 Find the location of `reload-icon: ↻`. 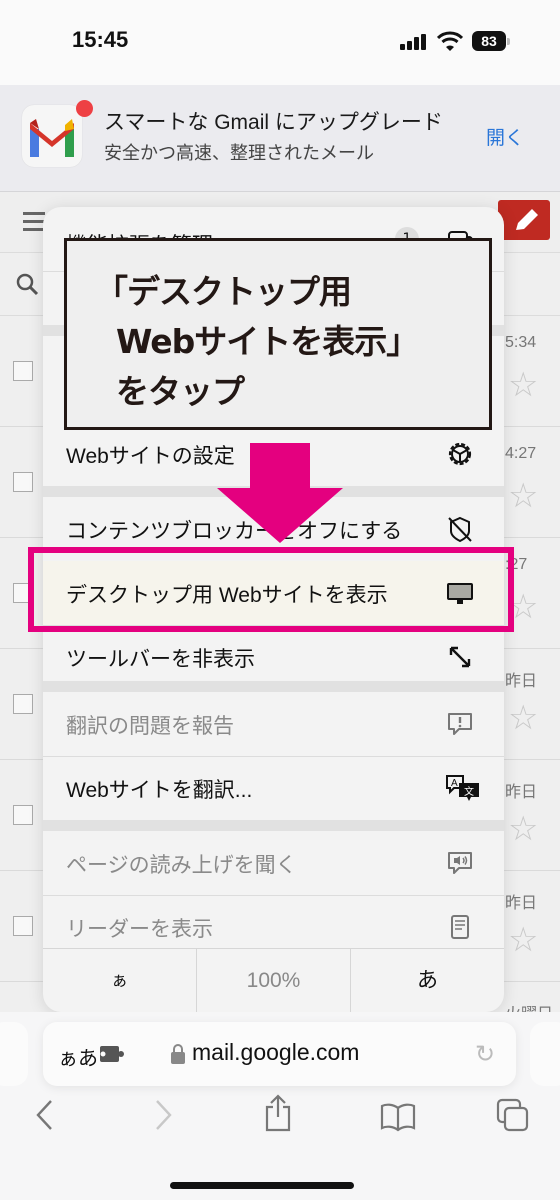

reload-icon: ↻ is located at coordinates (485, 1054).